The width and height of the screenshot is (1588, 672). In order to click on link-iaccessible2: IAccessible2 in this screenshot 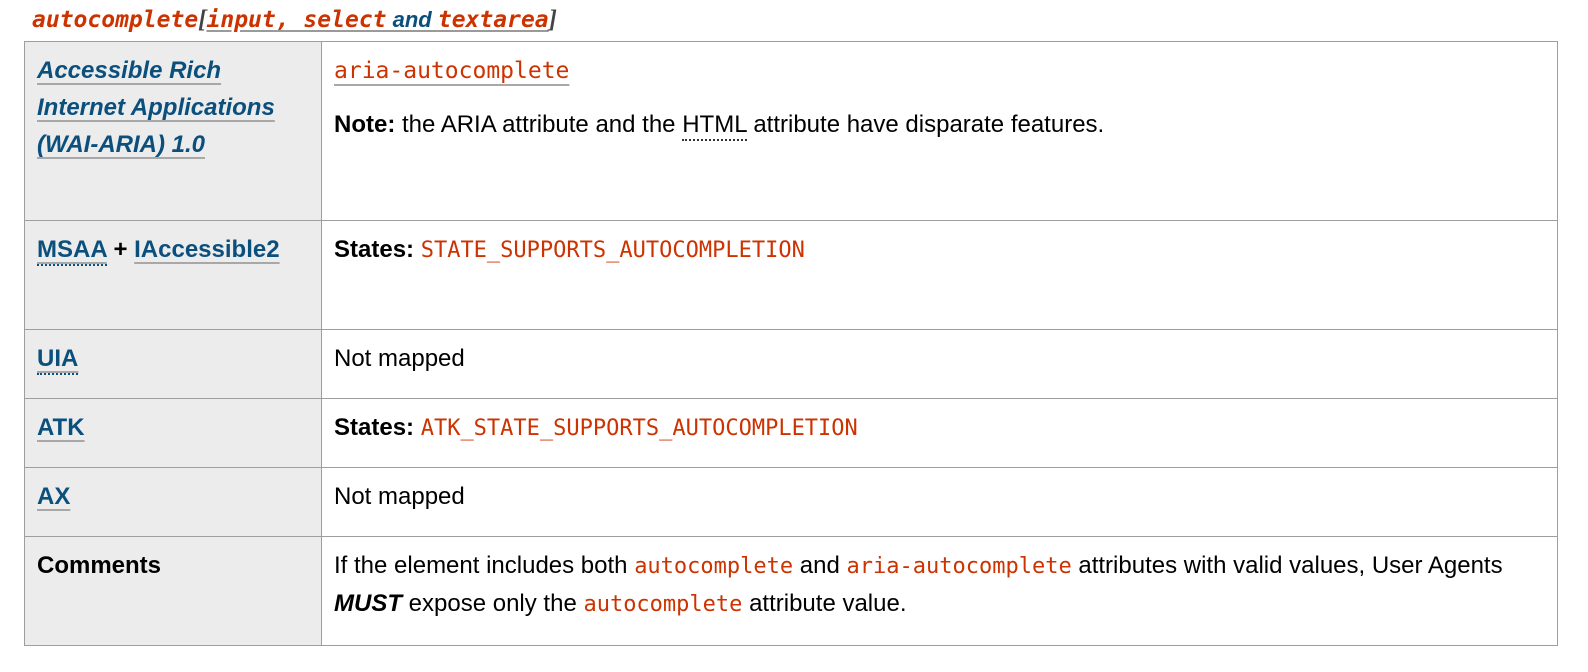, I will do `click(206, 249)`.